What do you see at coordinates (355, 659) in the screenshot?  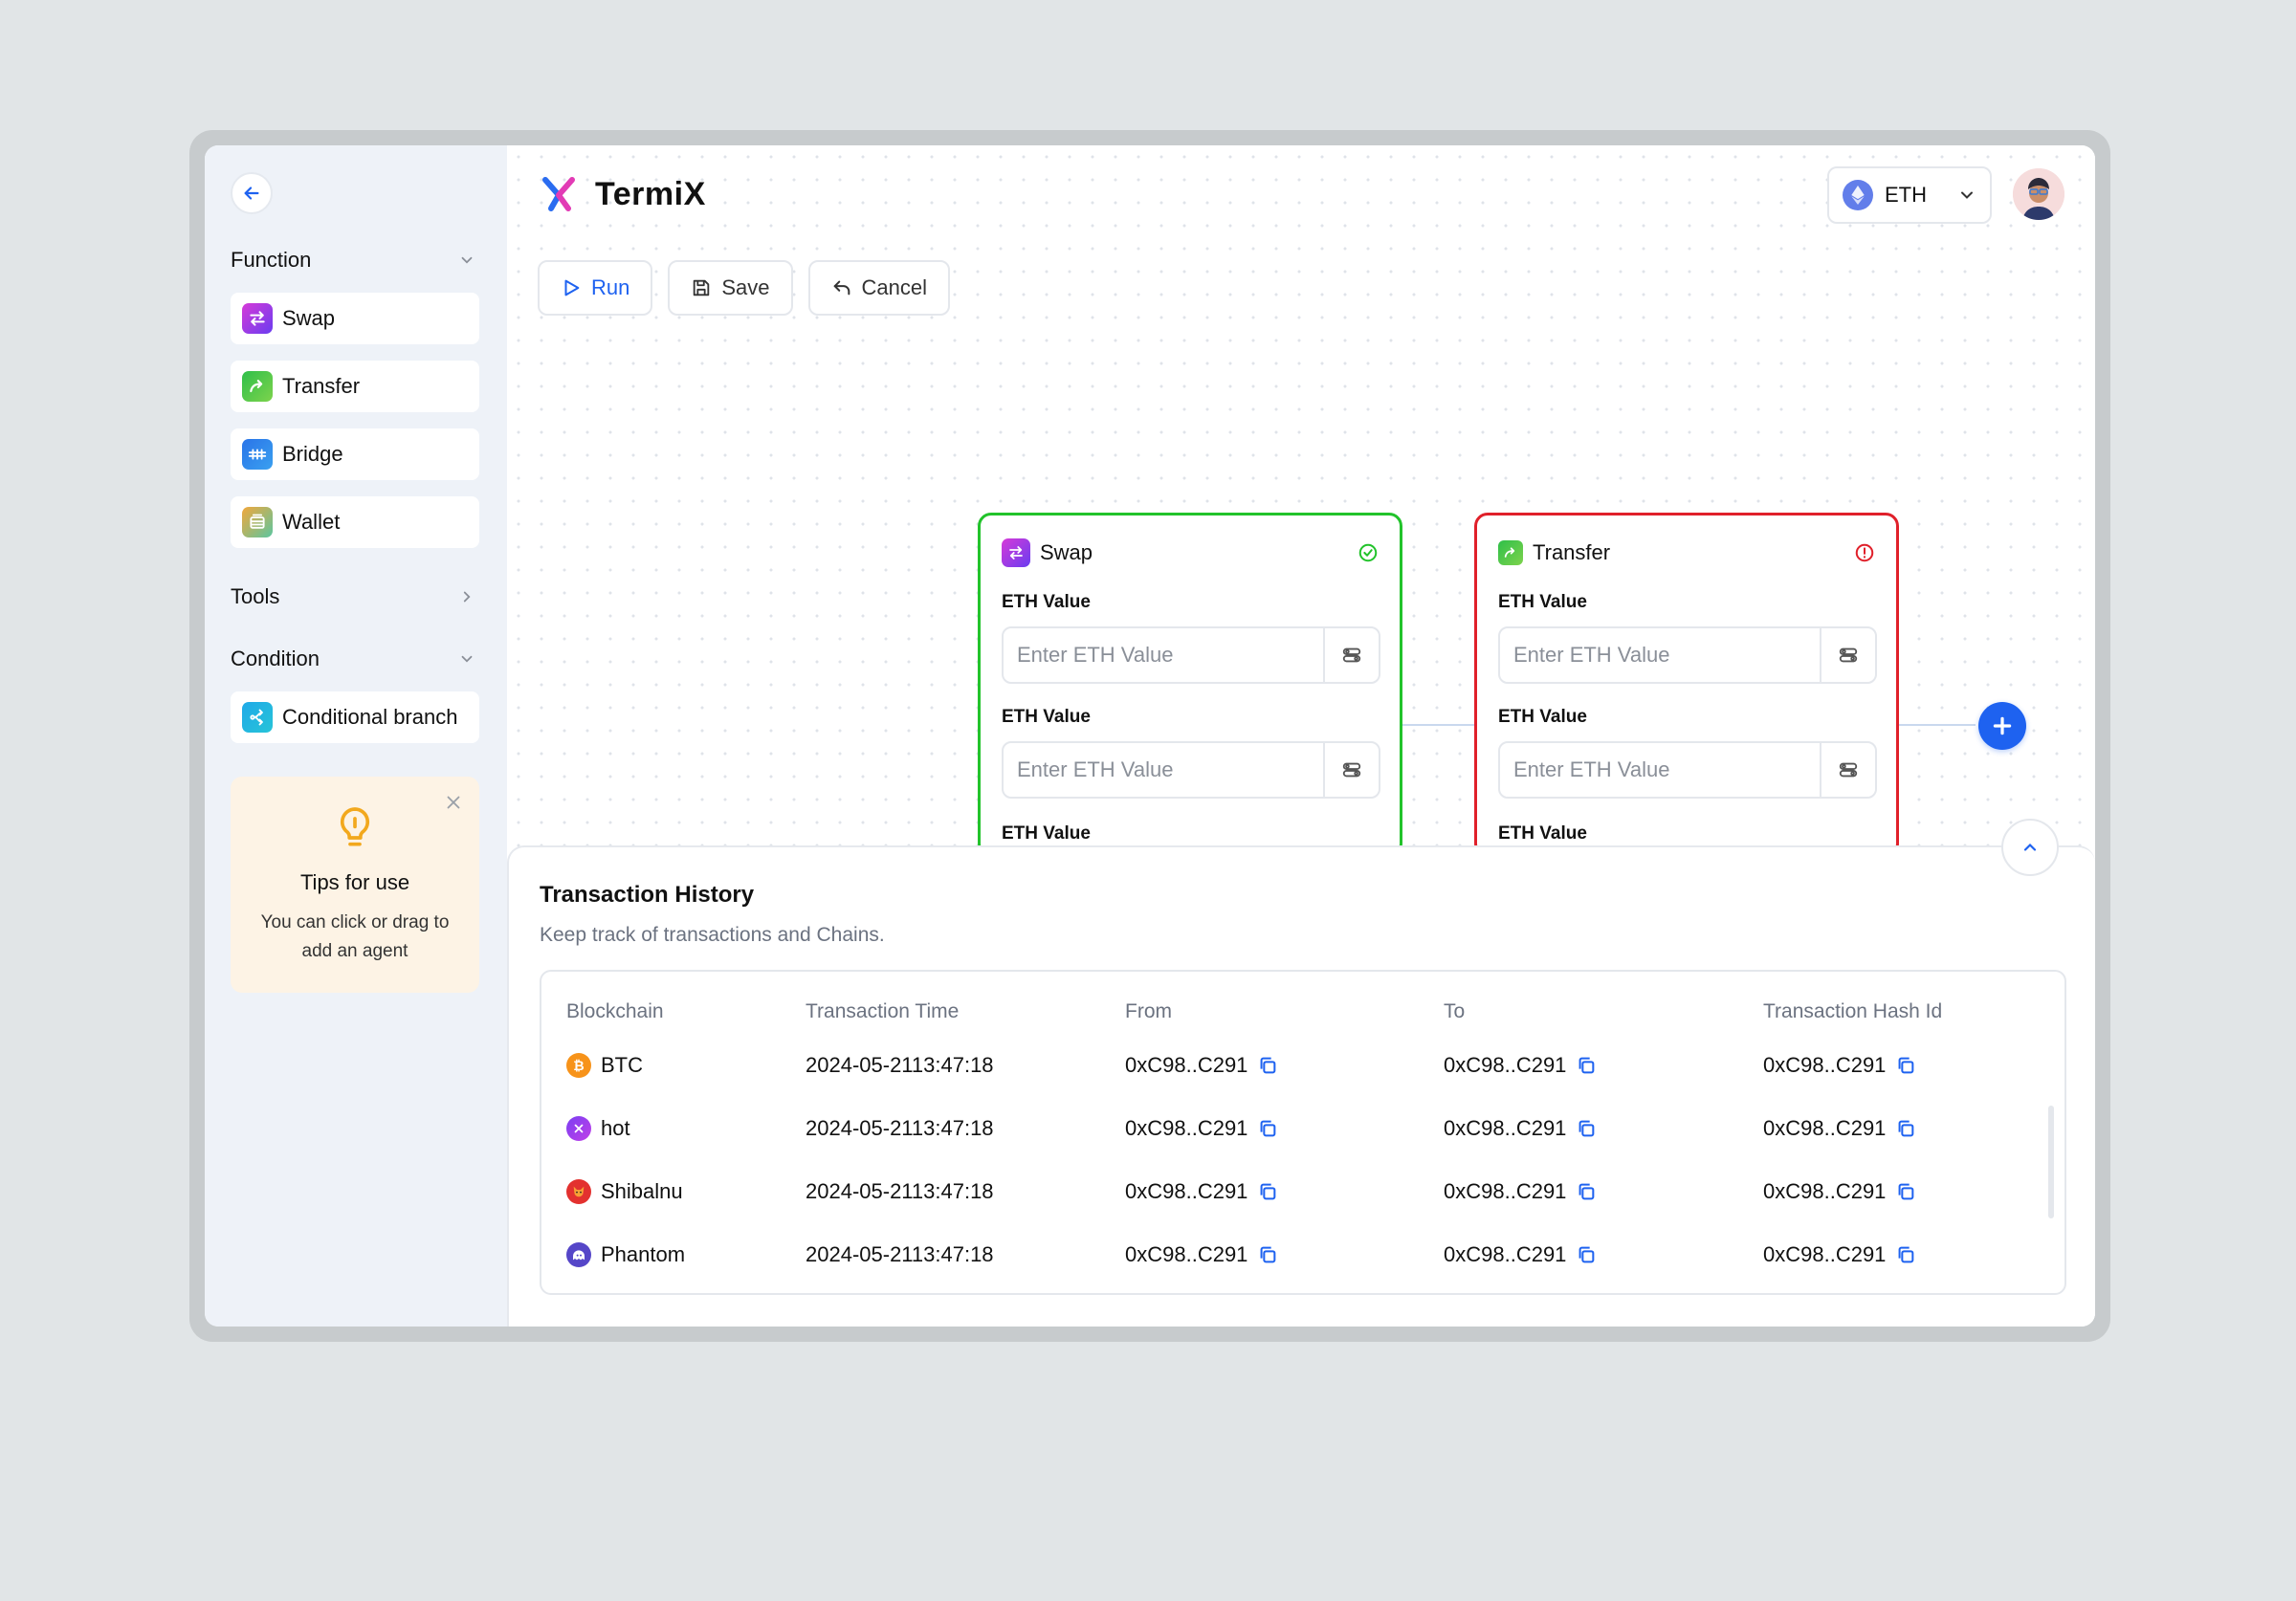 I see `section-condition: Condition` at bounding box center [355, 659].